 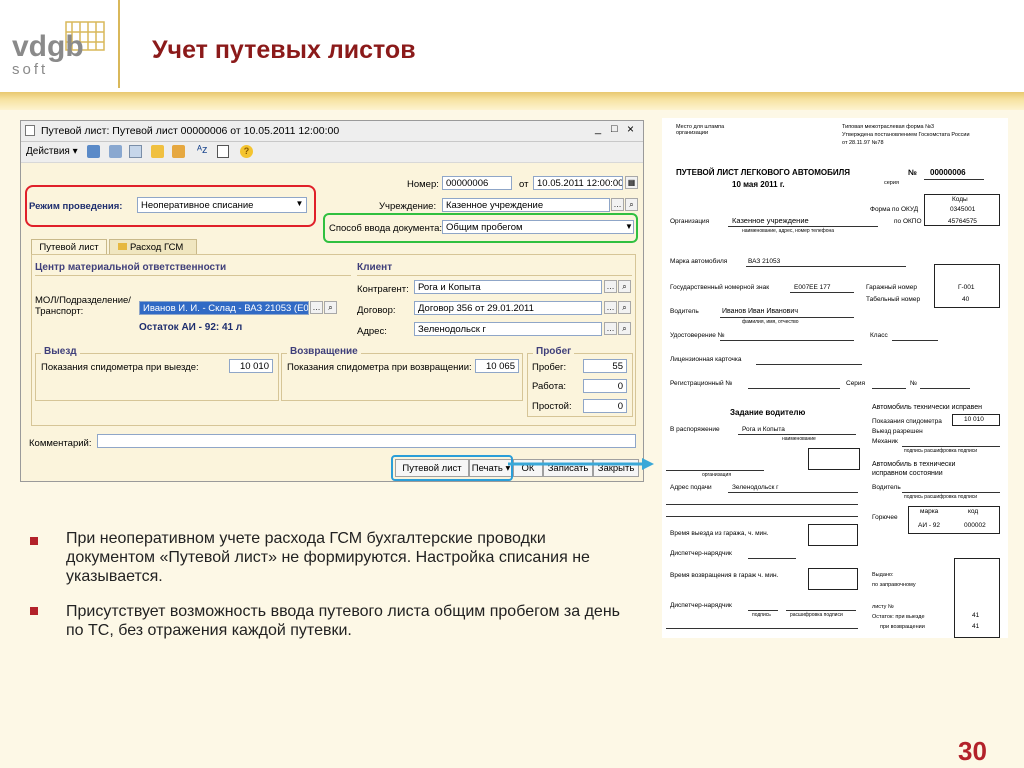 What do you see at coordinates (929, 511) in the screenshot?
I see `brand-header: марка` at bounding box center [929, 511].